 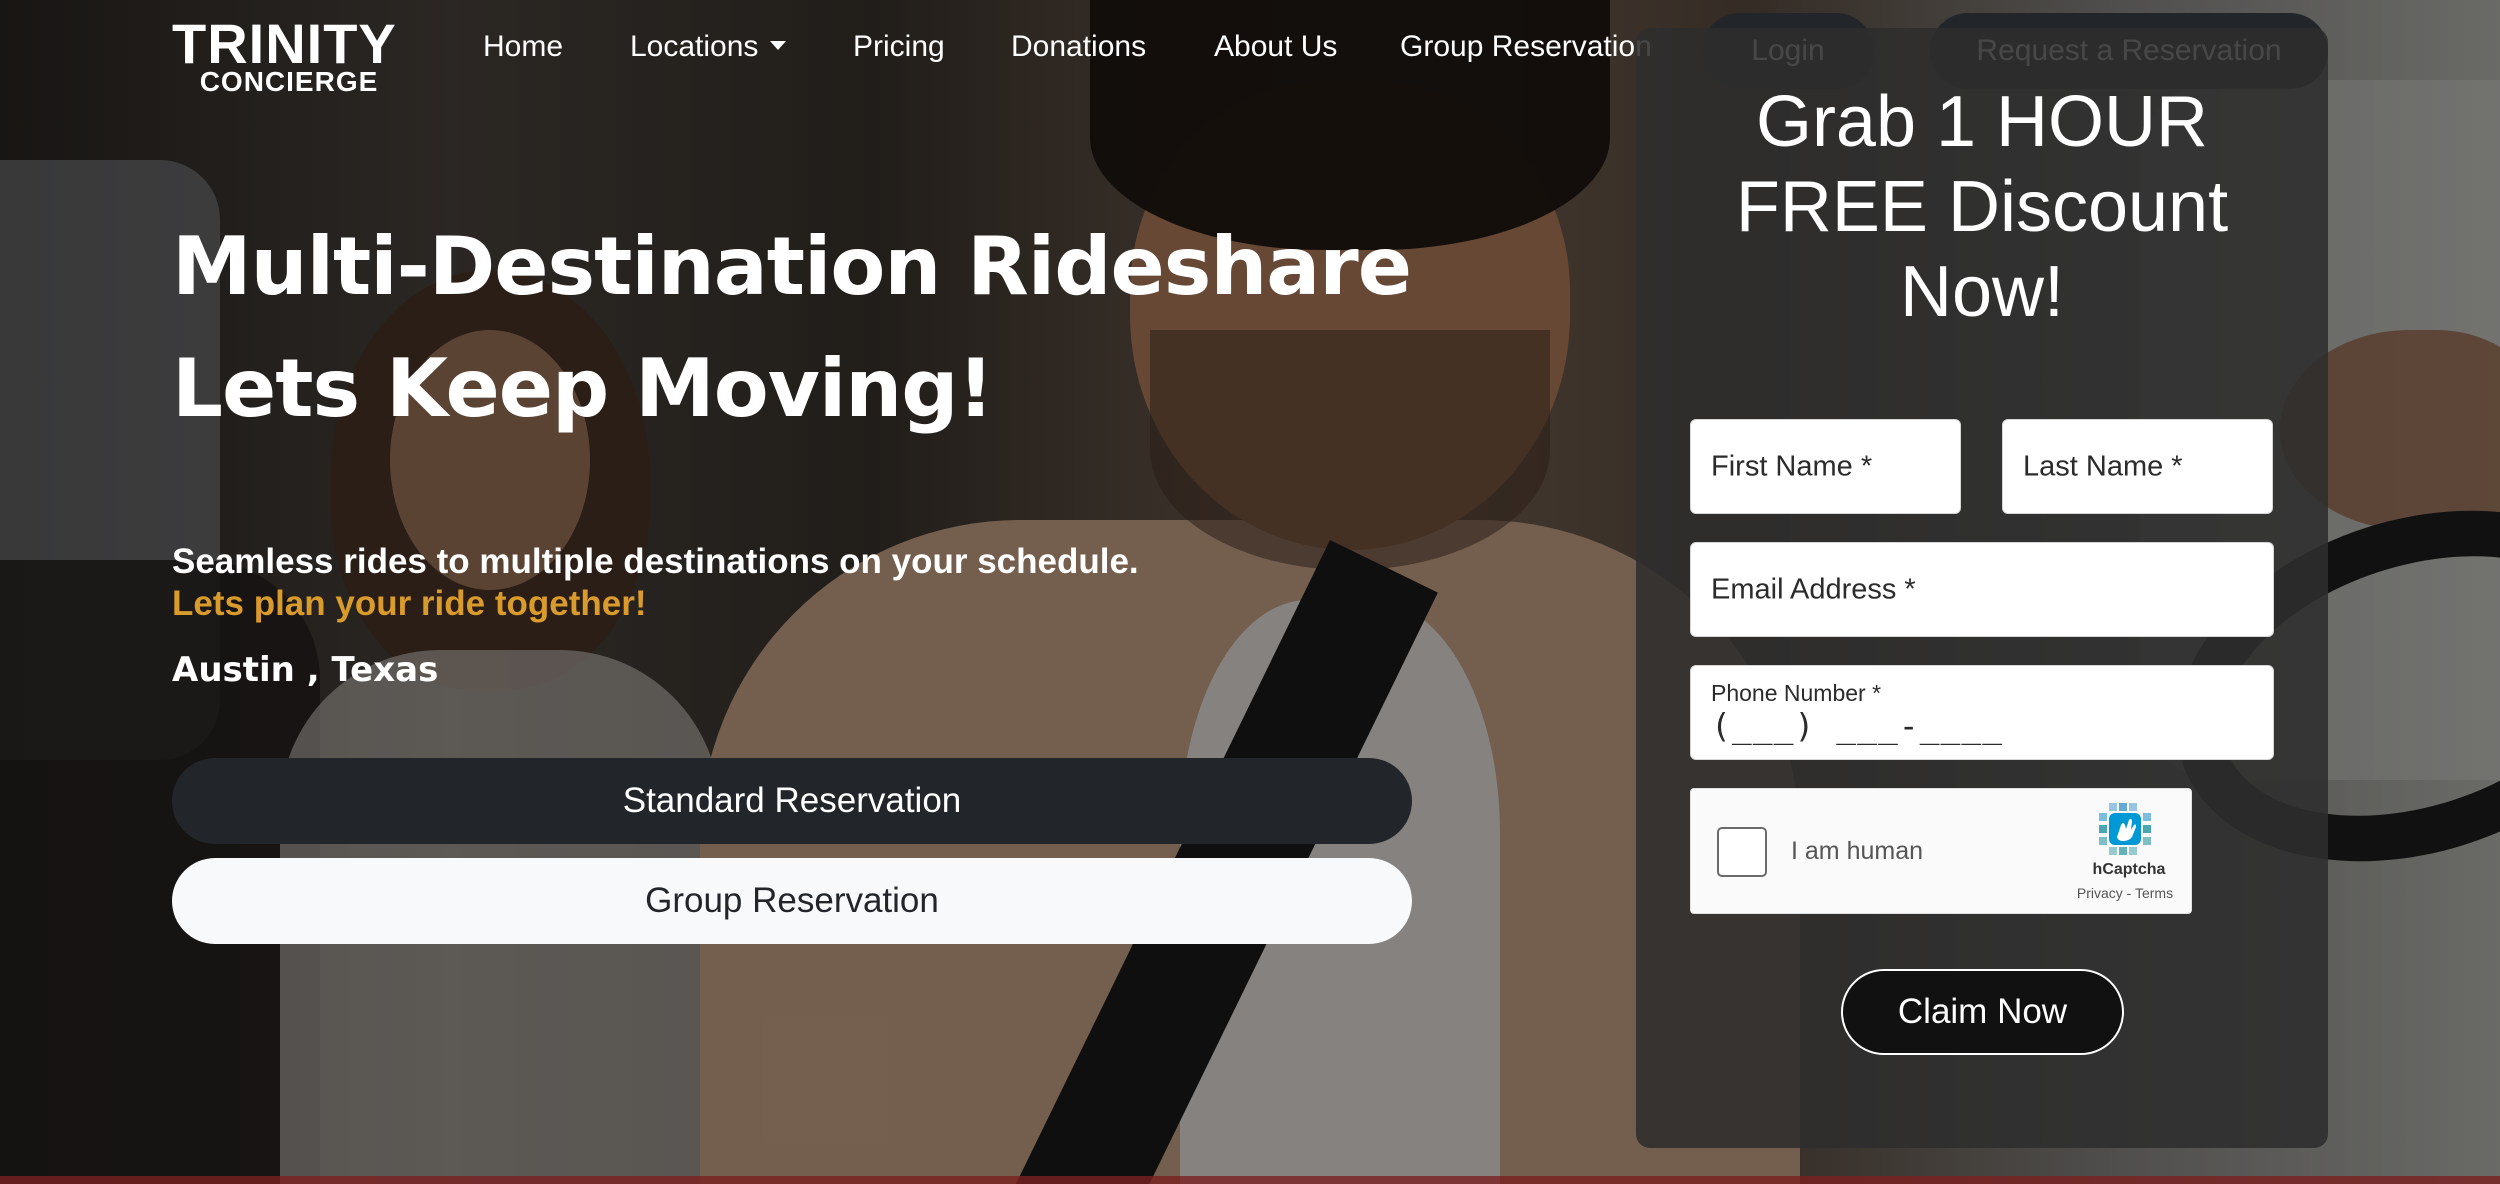 I want to click on logo-bottom-text: CONCIERGE, so click(x=289, y=81).